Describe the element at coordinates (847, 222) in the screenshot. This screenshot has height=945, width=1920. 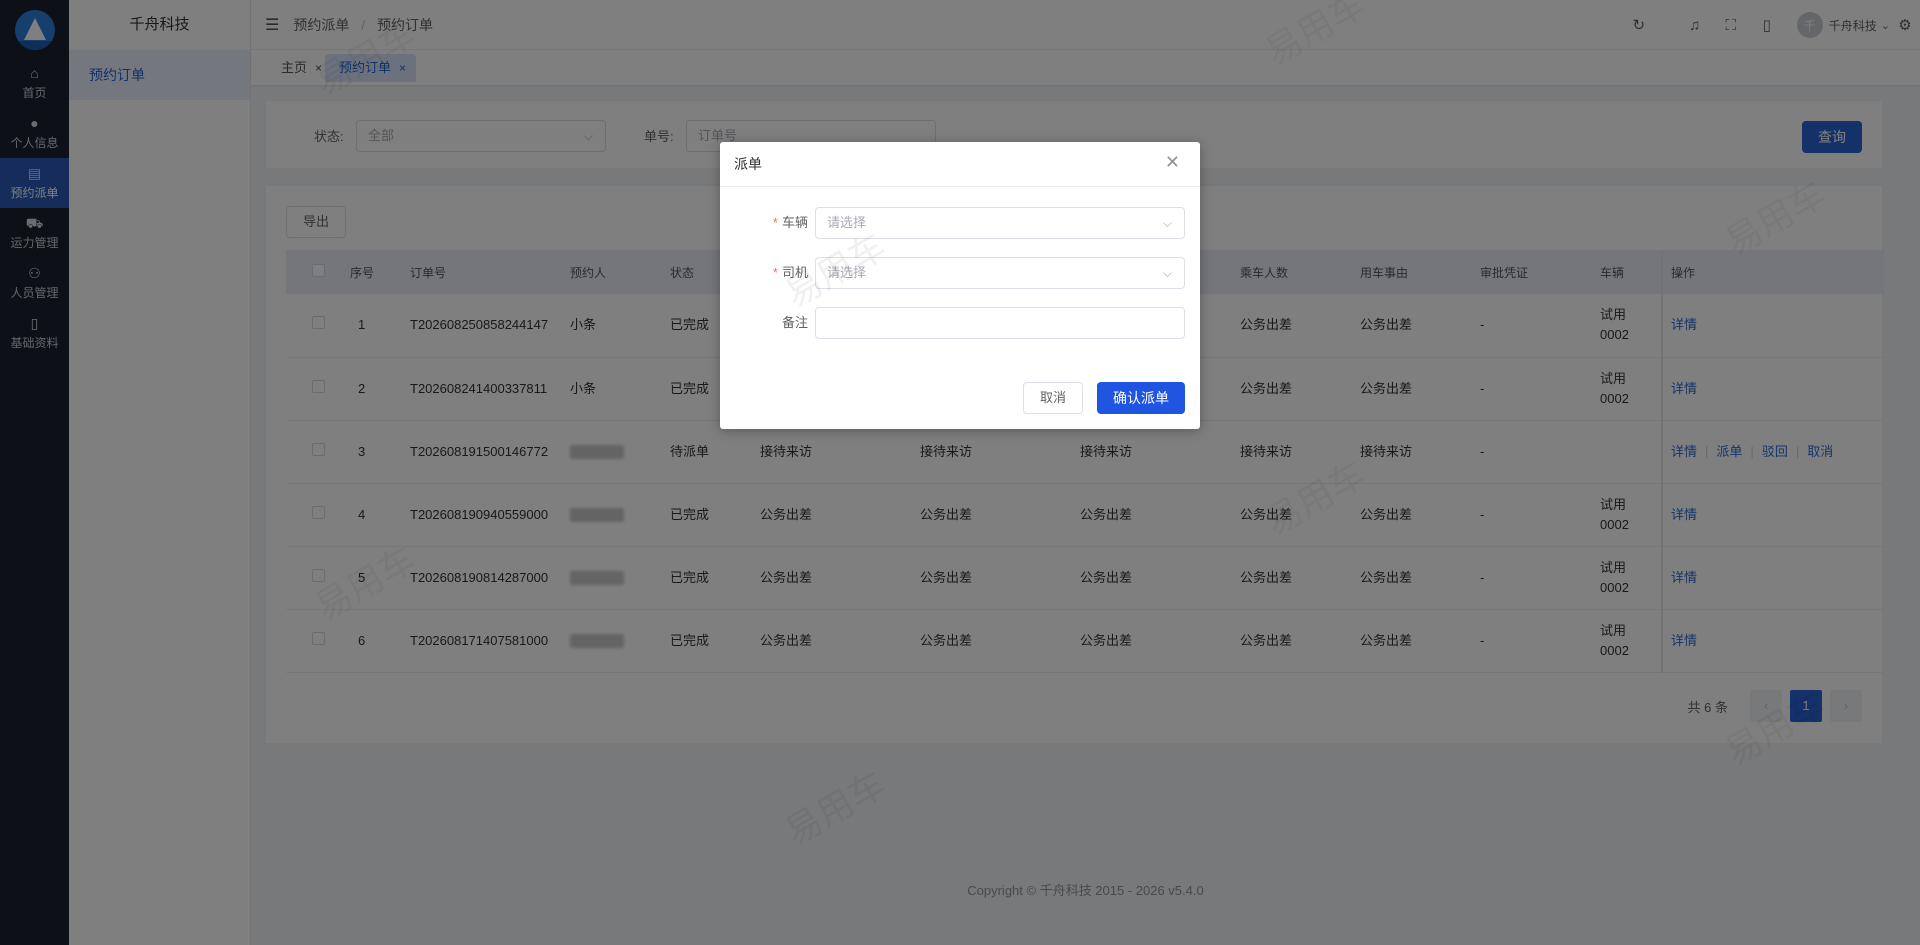
I see `vehicle-select-placeholder: 请选择` at that location.